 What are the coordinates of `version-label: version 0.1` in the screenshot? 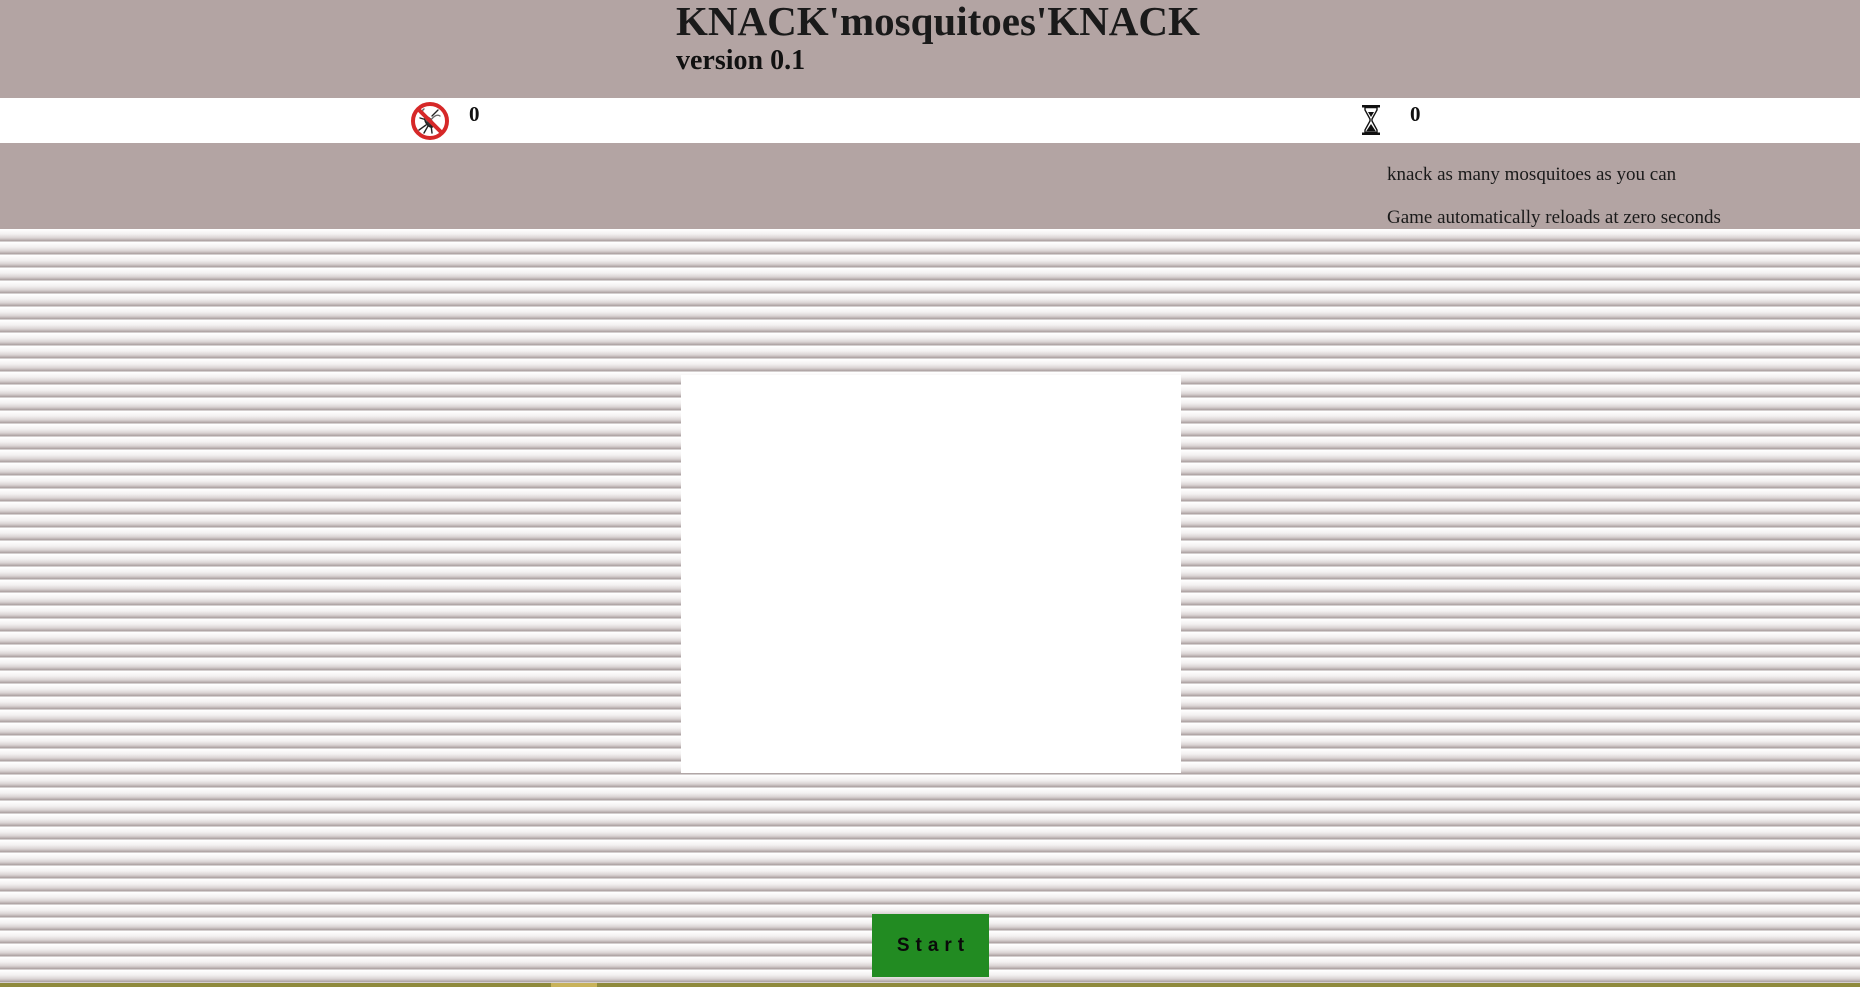 It's located at (741, 60).